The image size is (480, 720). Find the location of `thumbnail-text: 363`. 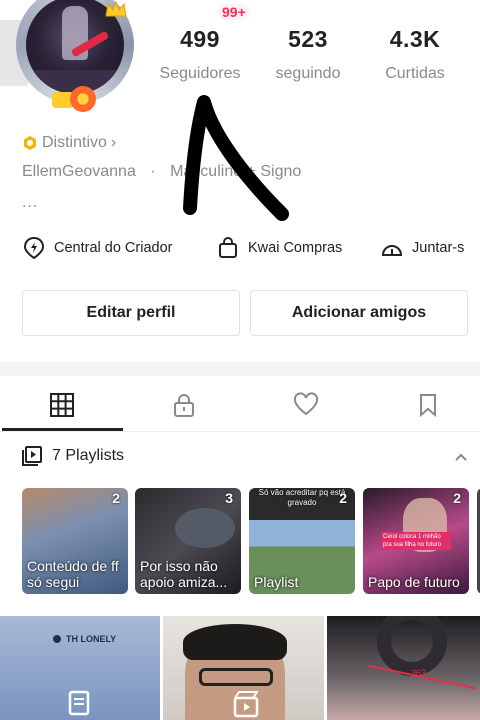

thumbnail-text: 363 is located at coordinates (419, 673).